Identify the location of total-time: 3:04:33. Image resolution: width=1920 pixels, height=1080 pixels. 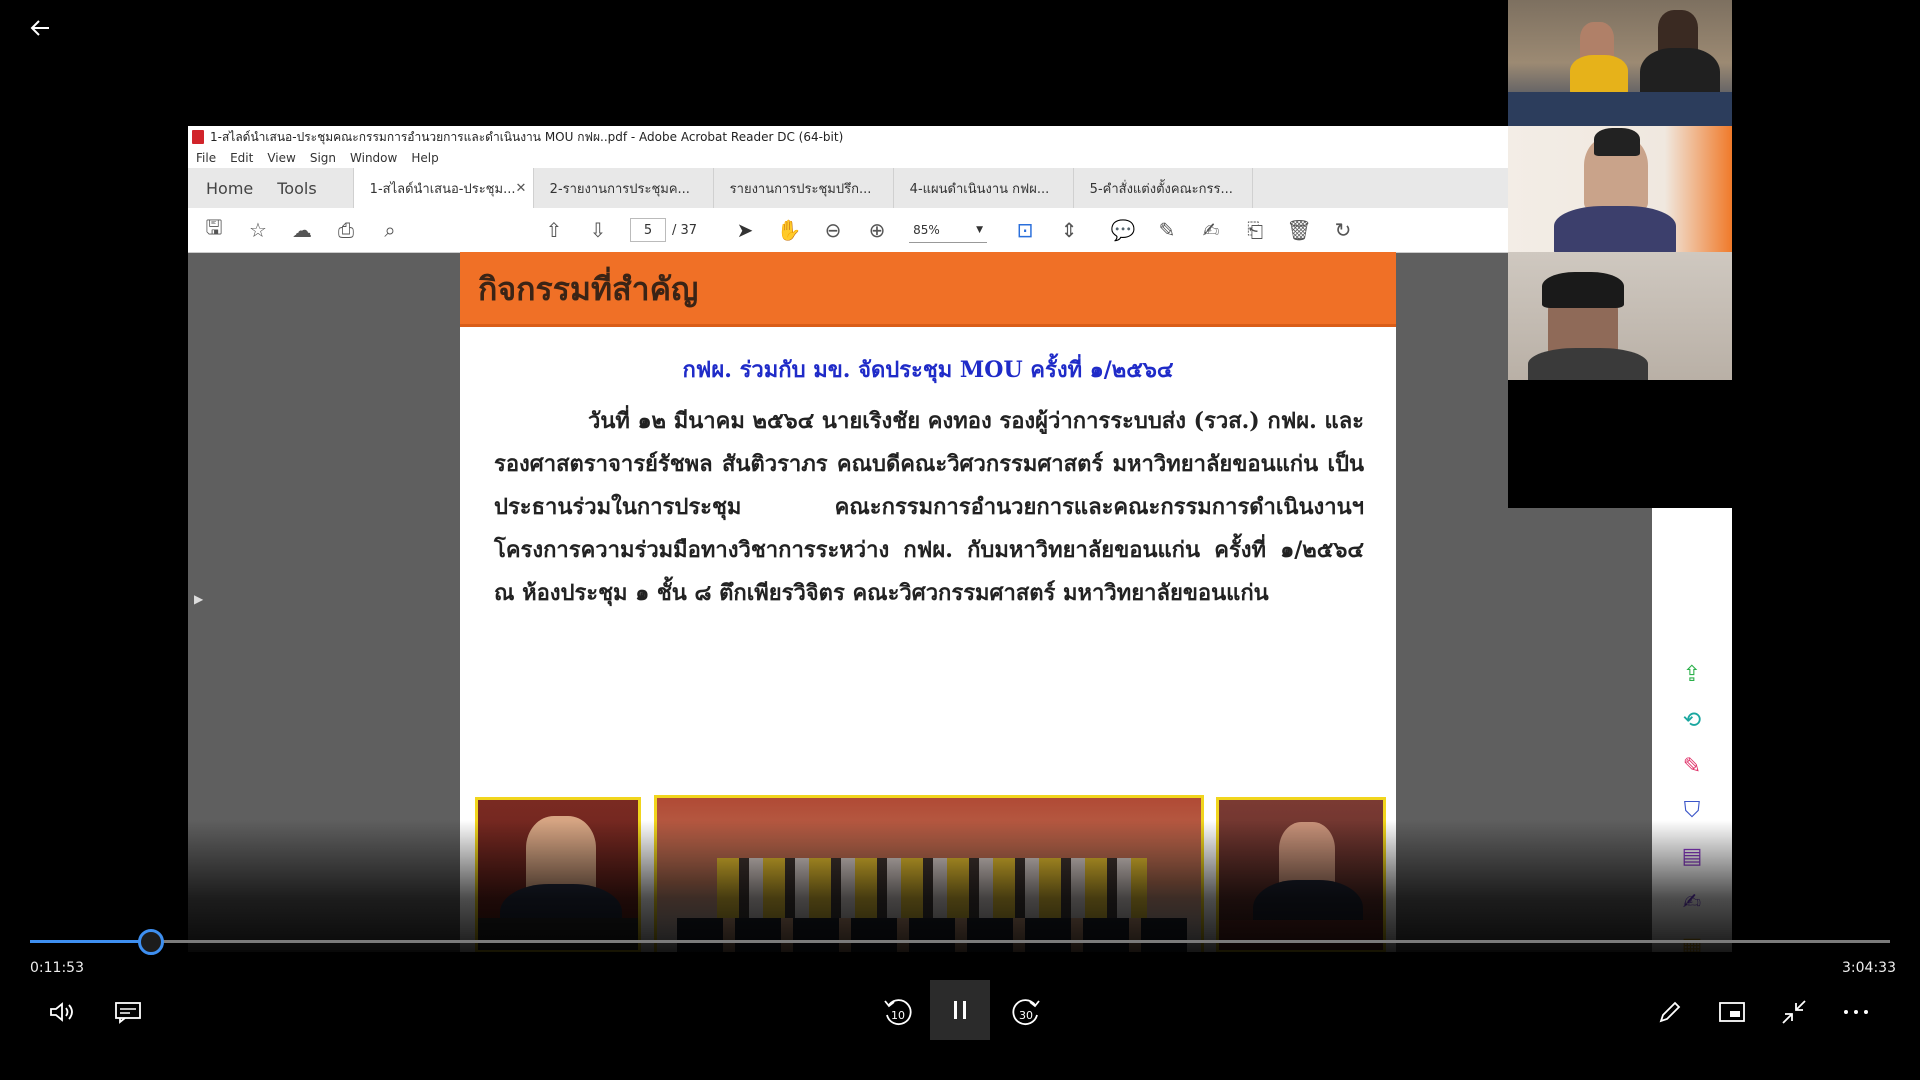
(1869, 968).